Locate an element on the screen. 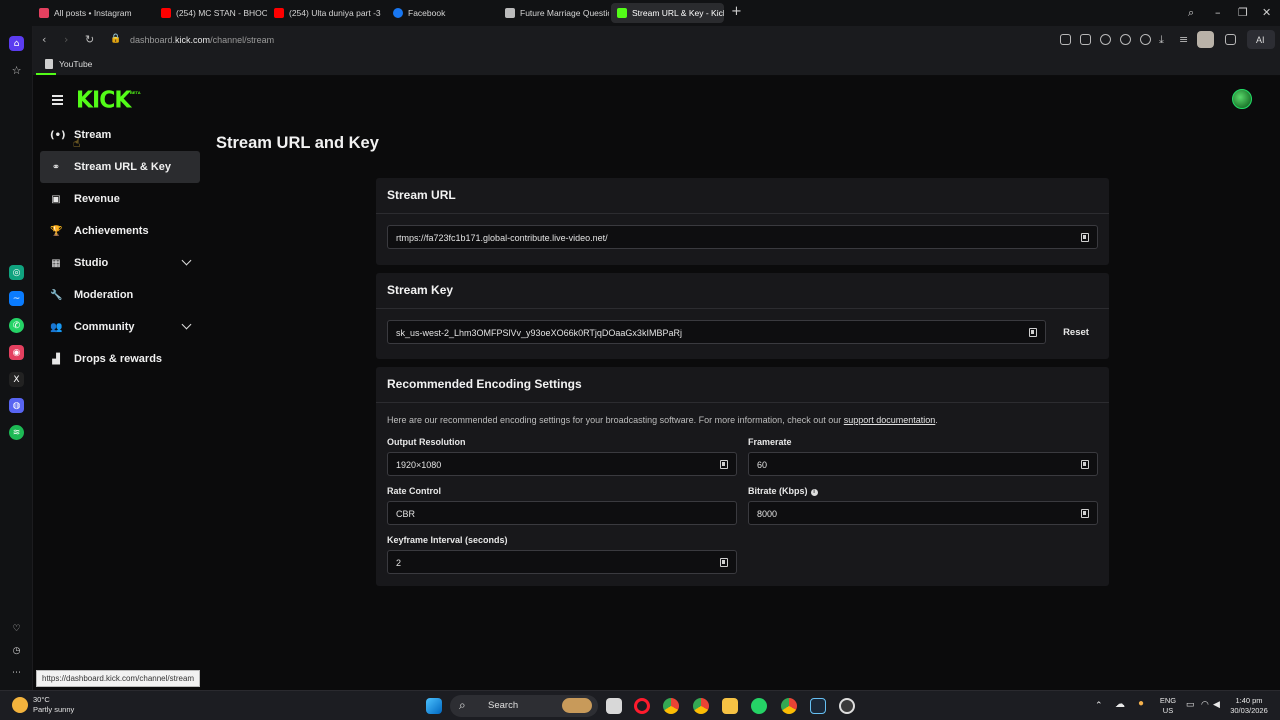  kick-favicon-icon is located at coordinates (622, 13).